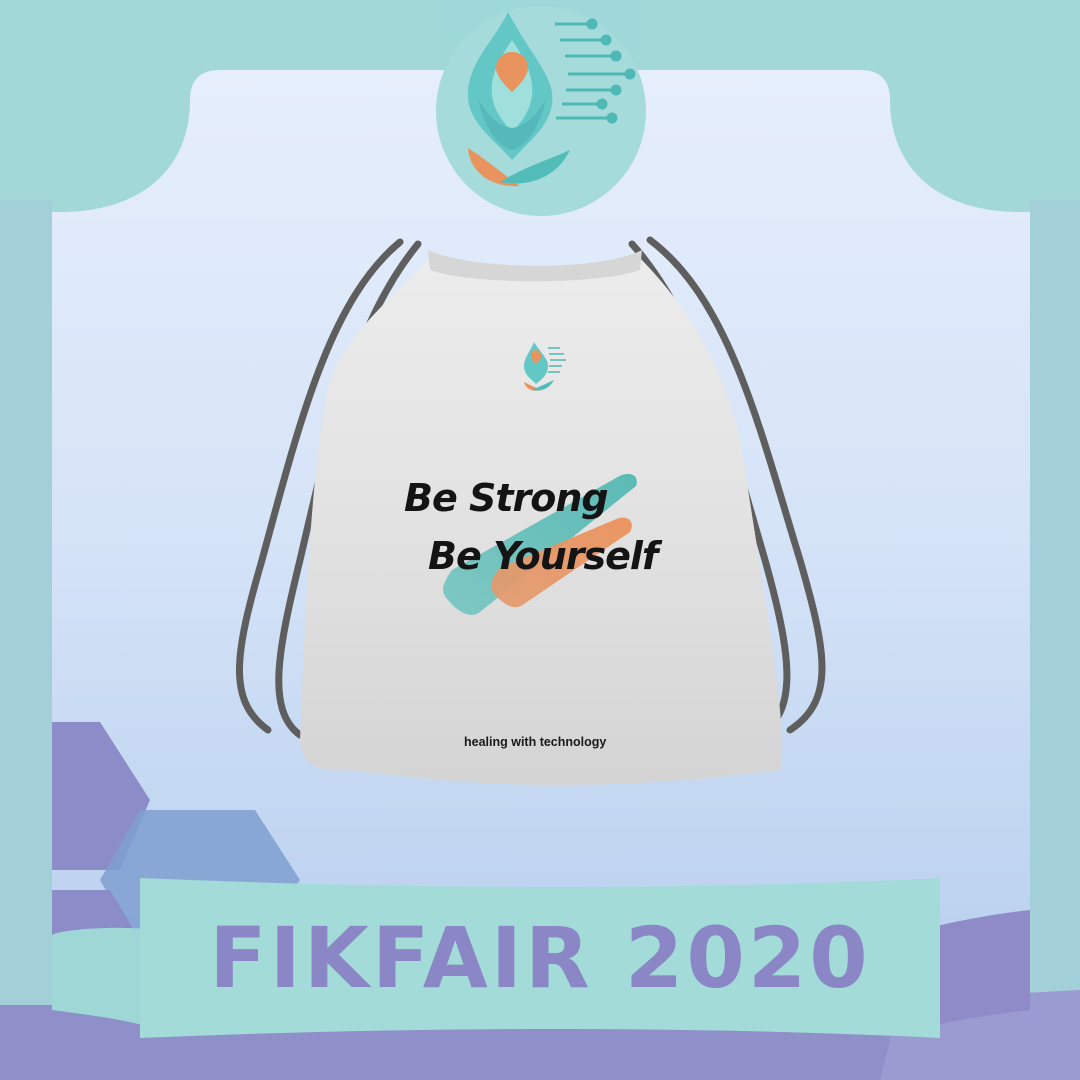  Describe the element at coordinates (543, 556) in the screenshot. I see `bag-headline-line2: Be Yourself` at that location.